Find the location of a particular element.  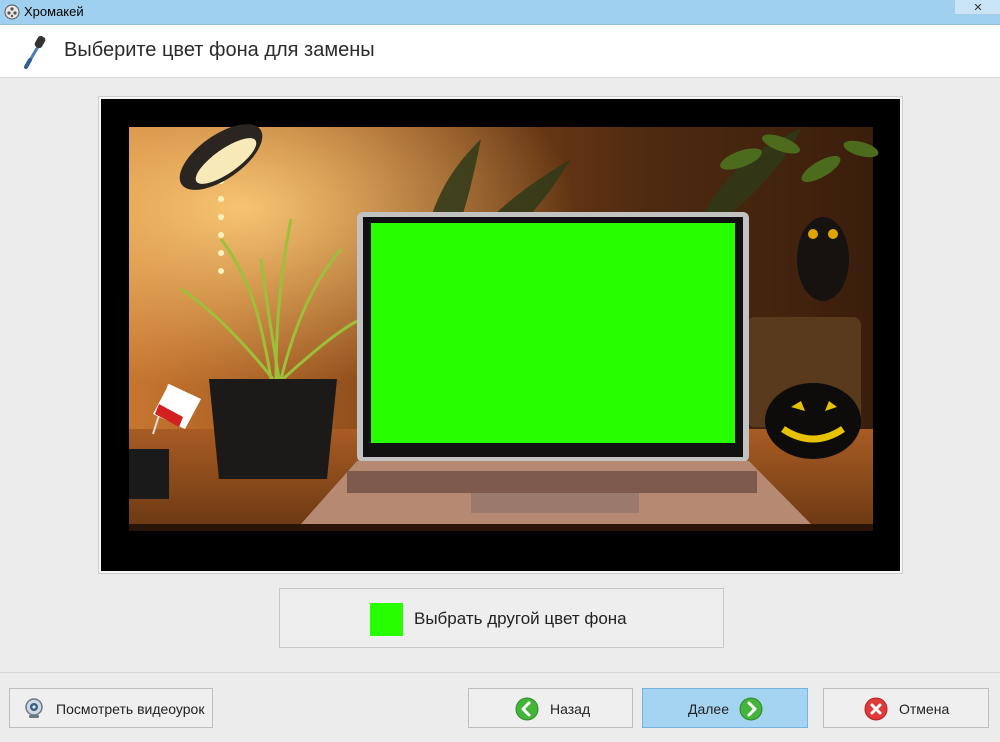

arrow-right-icon is located at coordinates (751, 709).